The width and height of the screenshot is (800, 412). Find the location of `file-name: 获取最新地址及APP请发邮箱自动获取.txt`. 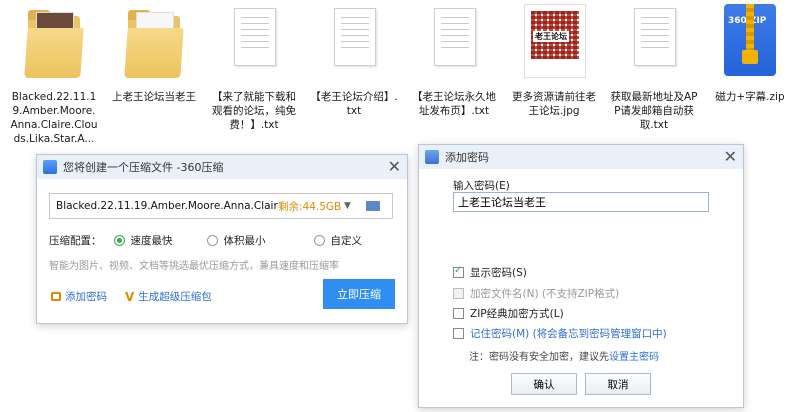

file-name: 获取最新地址及APP请发邮箱自动获取.txt is located at coordinates (654, 111).